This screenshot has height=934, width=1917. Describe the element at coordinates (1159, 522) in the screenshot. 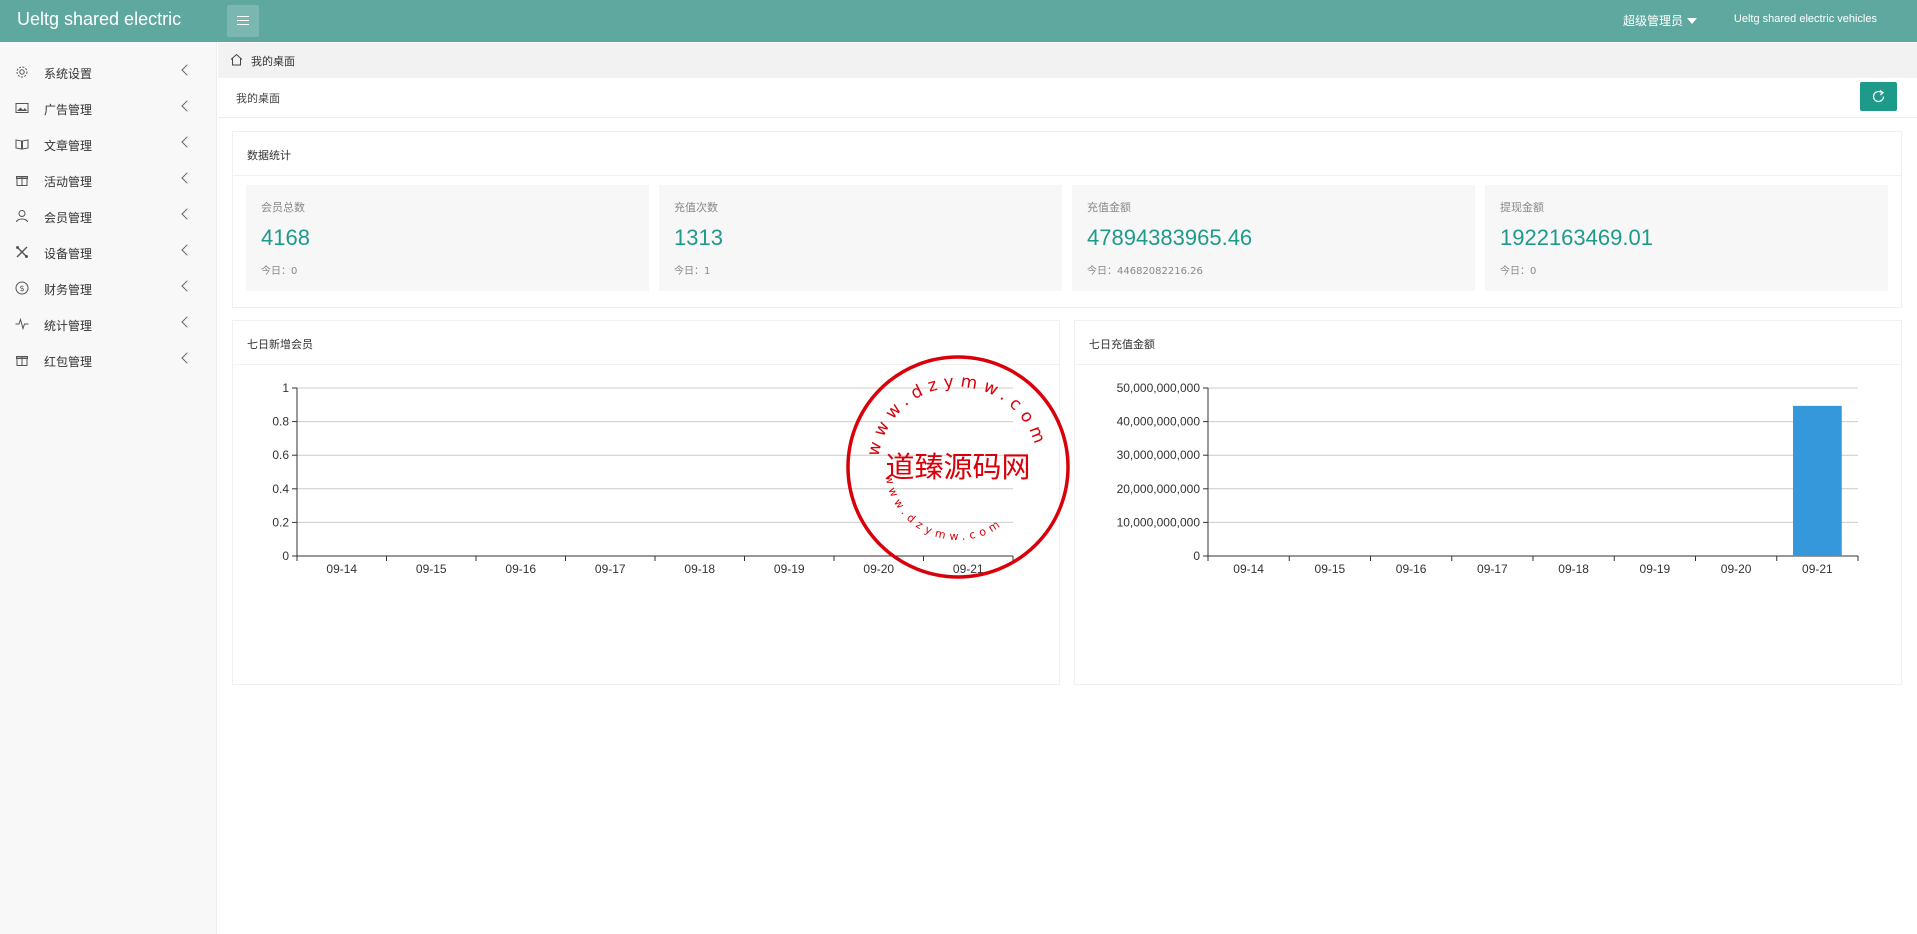

I see `y-tick-label: 10,000,000,000` at that location.